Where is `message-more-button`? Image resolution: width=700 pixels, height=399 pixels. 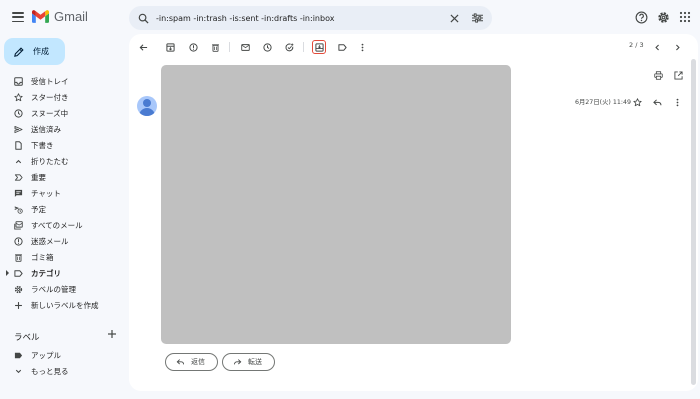
message-more-button is located at coordinates (677, 102).